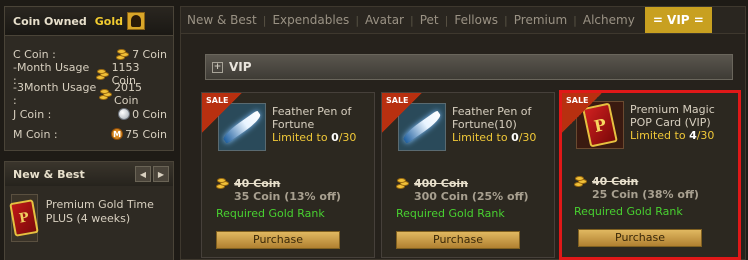 The image size is (748, 260). Describe the element at coordinates (287, 196) in the screenshot. I see `sale-price: 35 Coin (13% off)` at that location.